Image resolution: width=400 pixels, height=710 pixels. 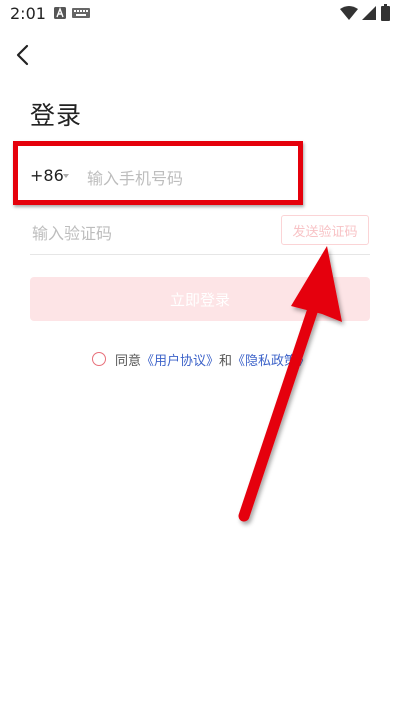 What do you see at coordinates (385, 12) in the screenshot?
I see `battery-icon` at bounding box center [385, 12].